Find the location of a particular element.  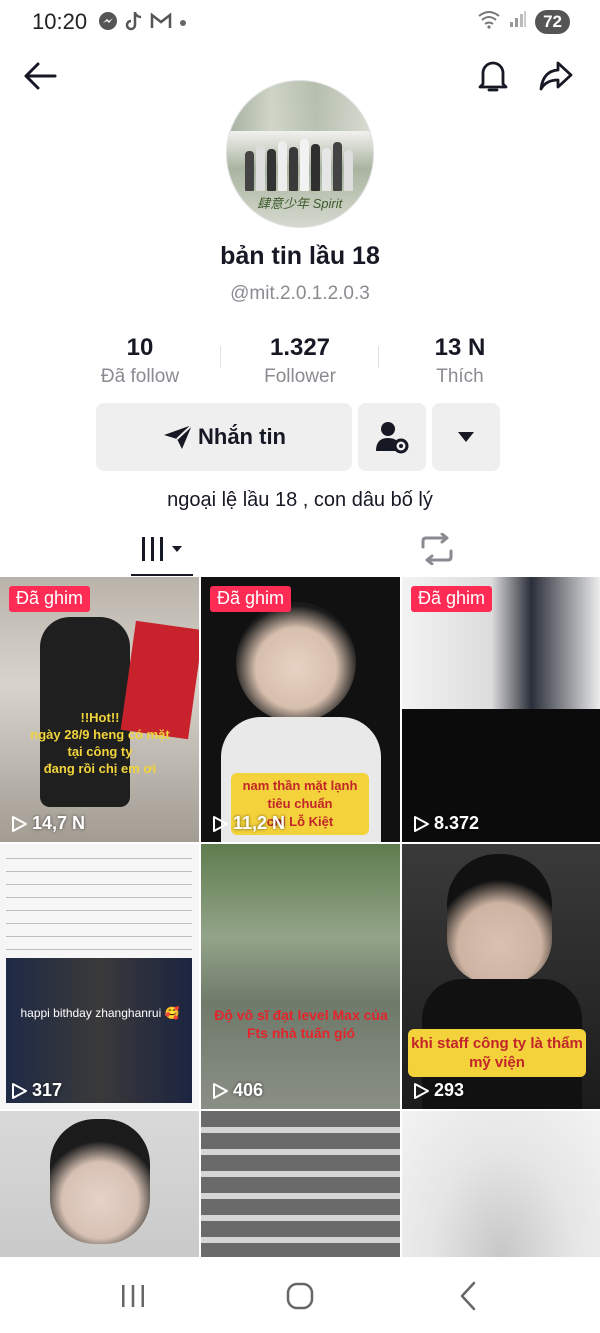

profile-stats: 10 Đã follow 1.327 Follower 13 N Thích is located at coordinates (300, 364).